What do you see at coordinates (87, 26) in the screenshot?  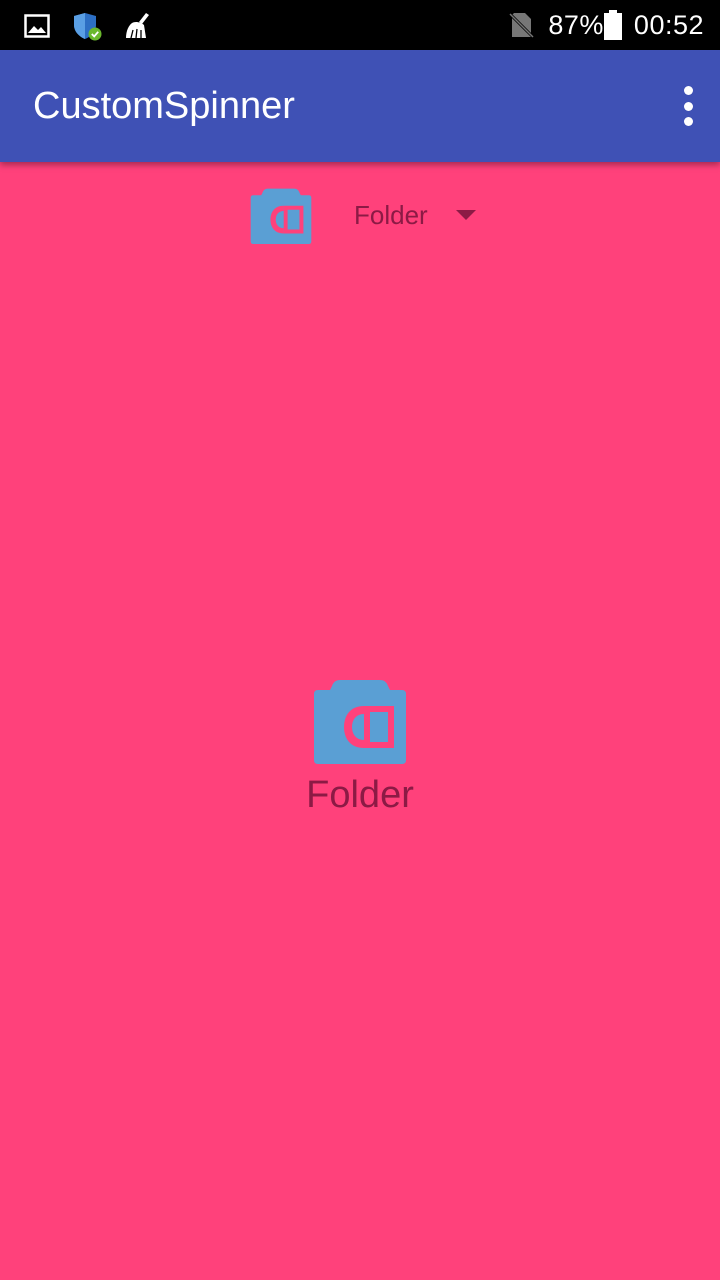 I see `shield-check-icon` at bounding box center [87, 26].